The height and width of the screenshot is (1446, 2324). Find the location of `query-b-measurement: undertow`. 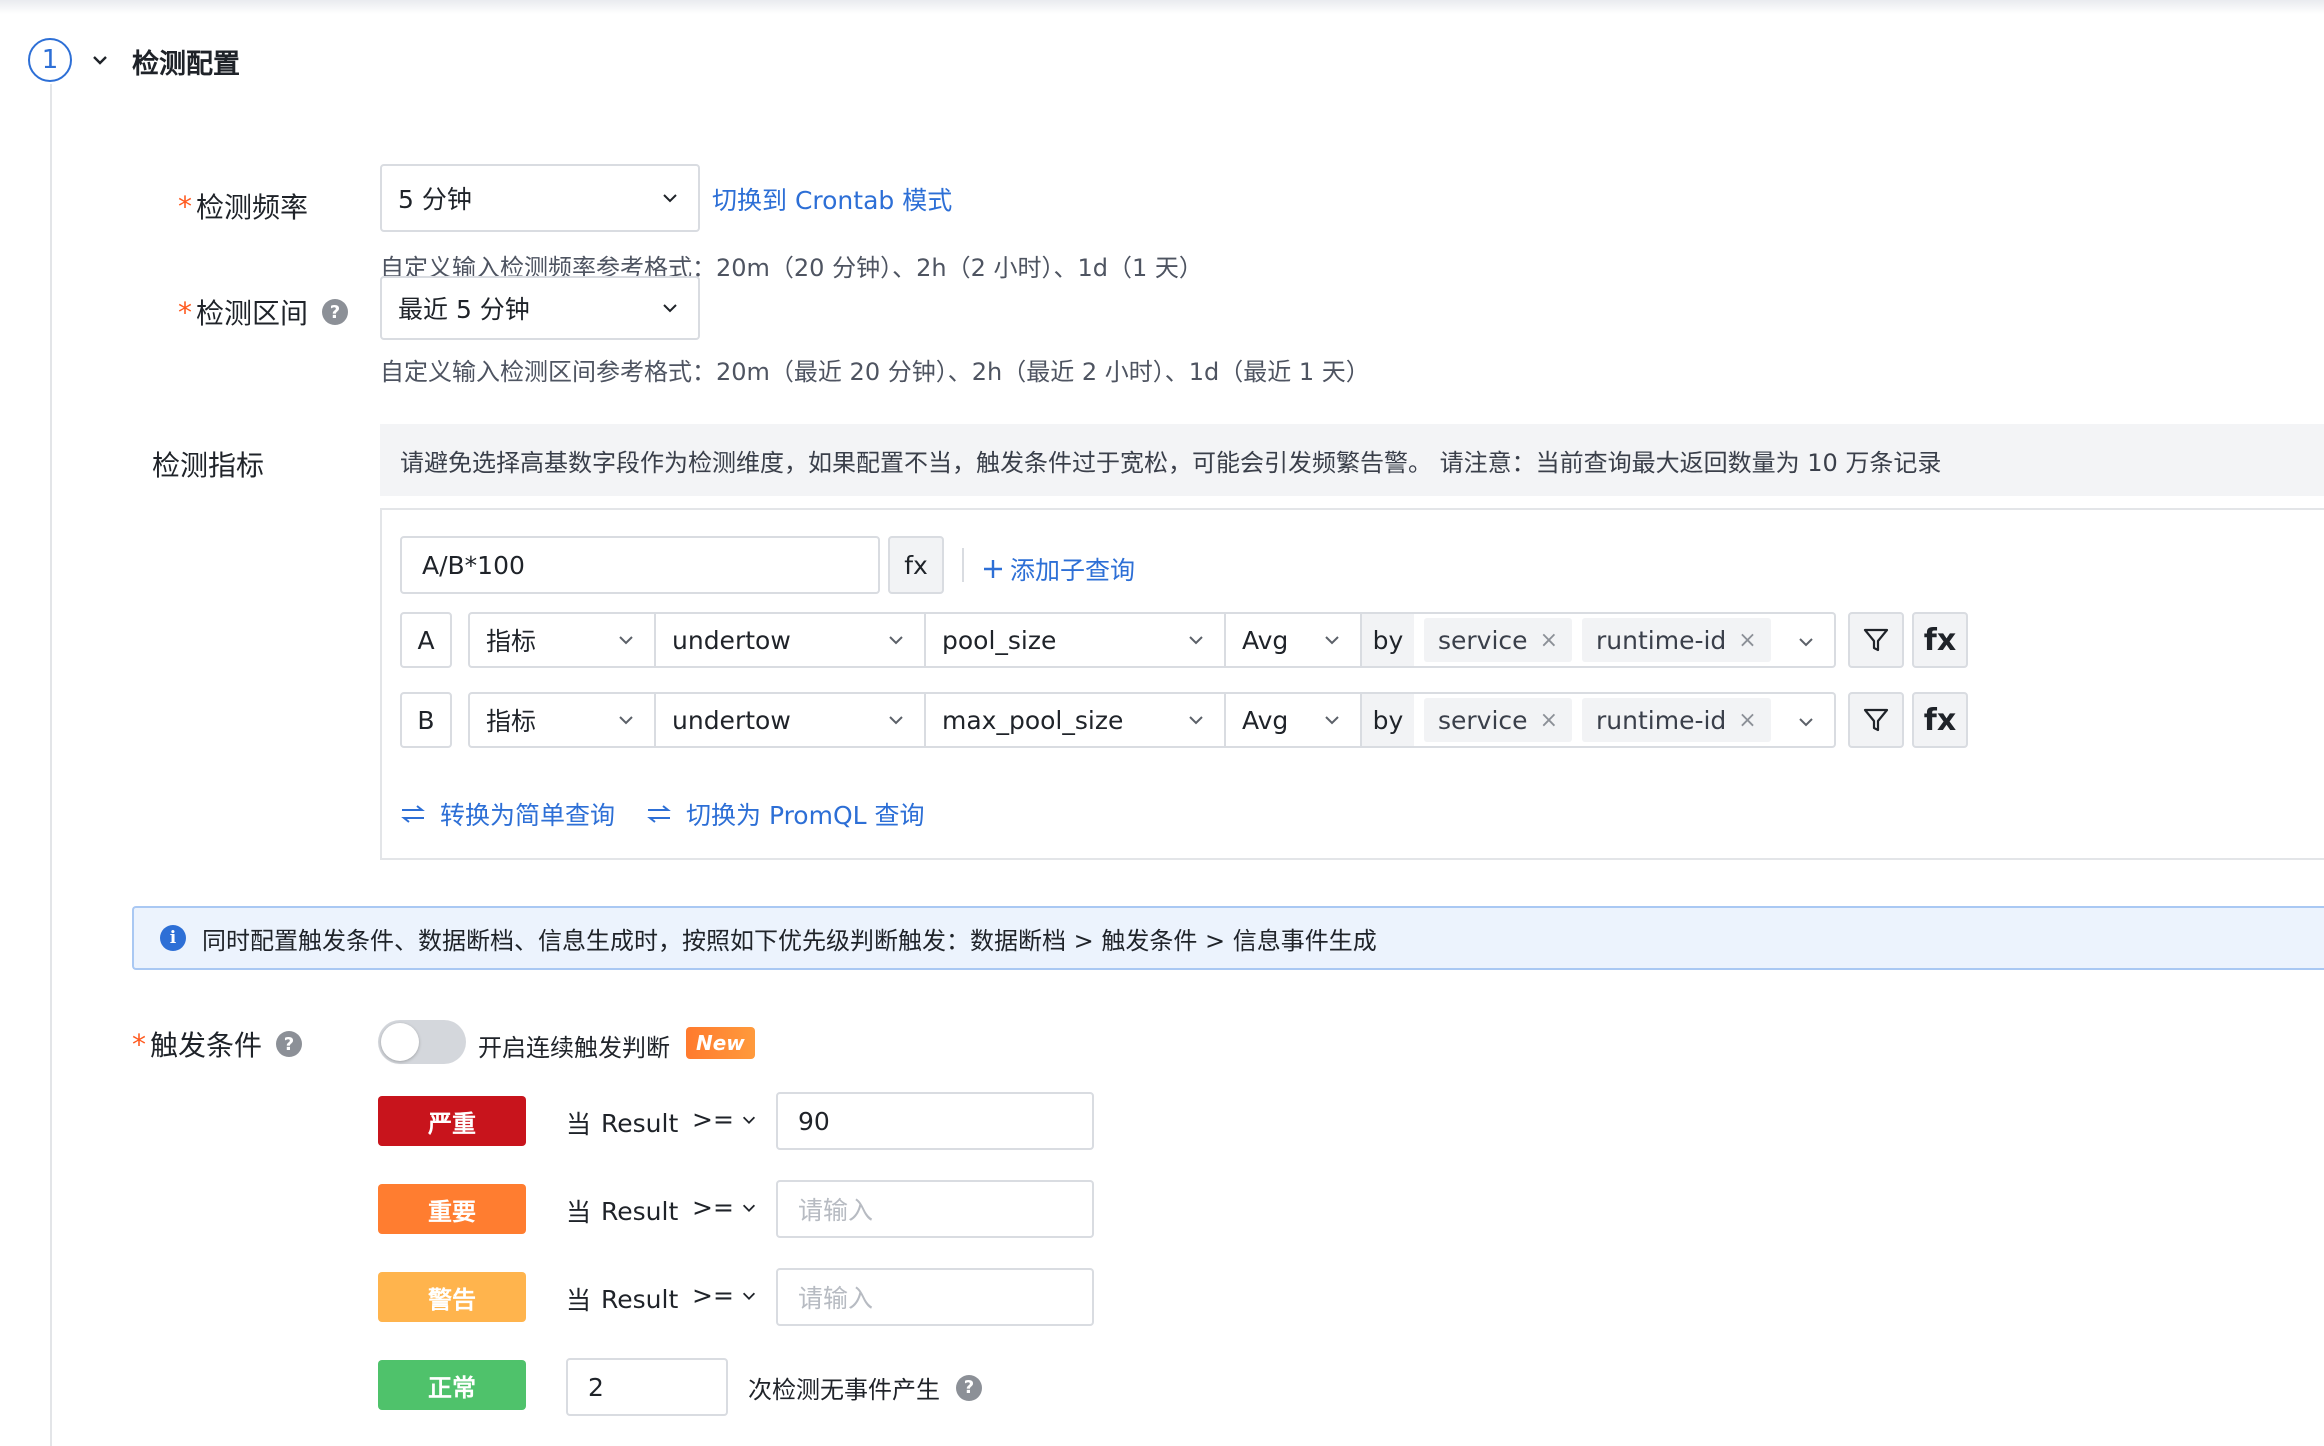

query-b-measurement: undertow is located at coordinates (731, 720).